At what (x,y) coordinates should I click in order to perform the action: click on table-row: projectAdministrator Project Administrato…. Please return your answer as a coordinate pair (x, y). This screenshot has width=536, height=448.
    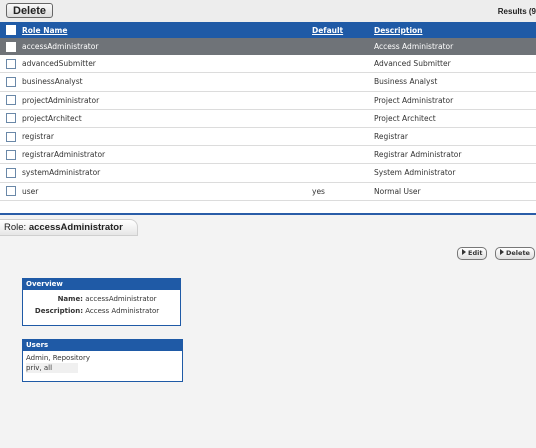
    Looking at the image, I should click on (268, 100).